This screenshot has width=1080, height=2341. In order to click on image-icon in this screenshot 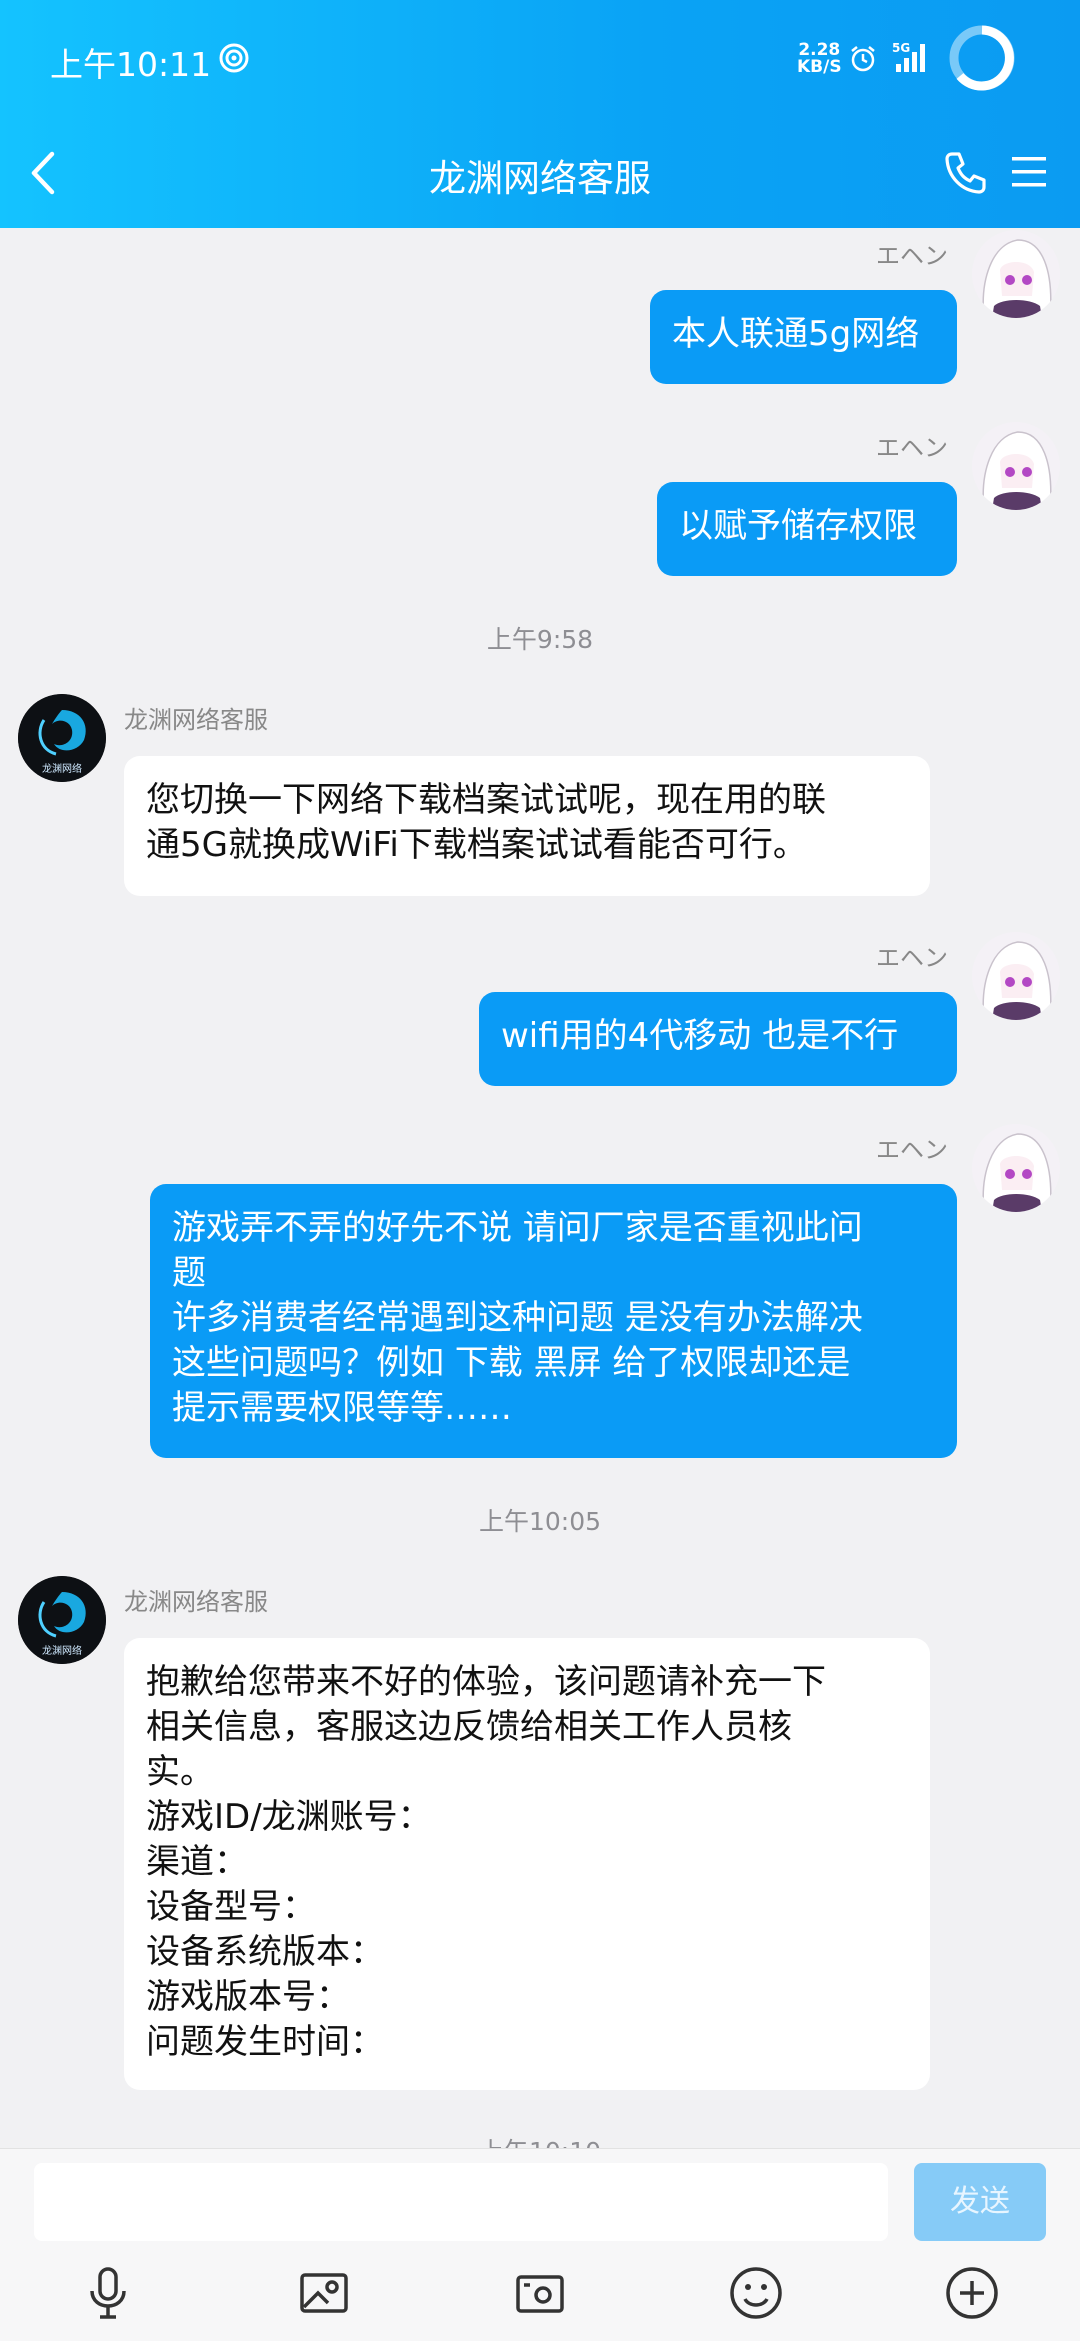, I will do `click(324, 2293)`.